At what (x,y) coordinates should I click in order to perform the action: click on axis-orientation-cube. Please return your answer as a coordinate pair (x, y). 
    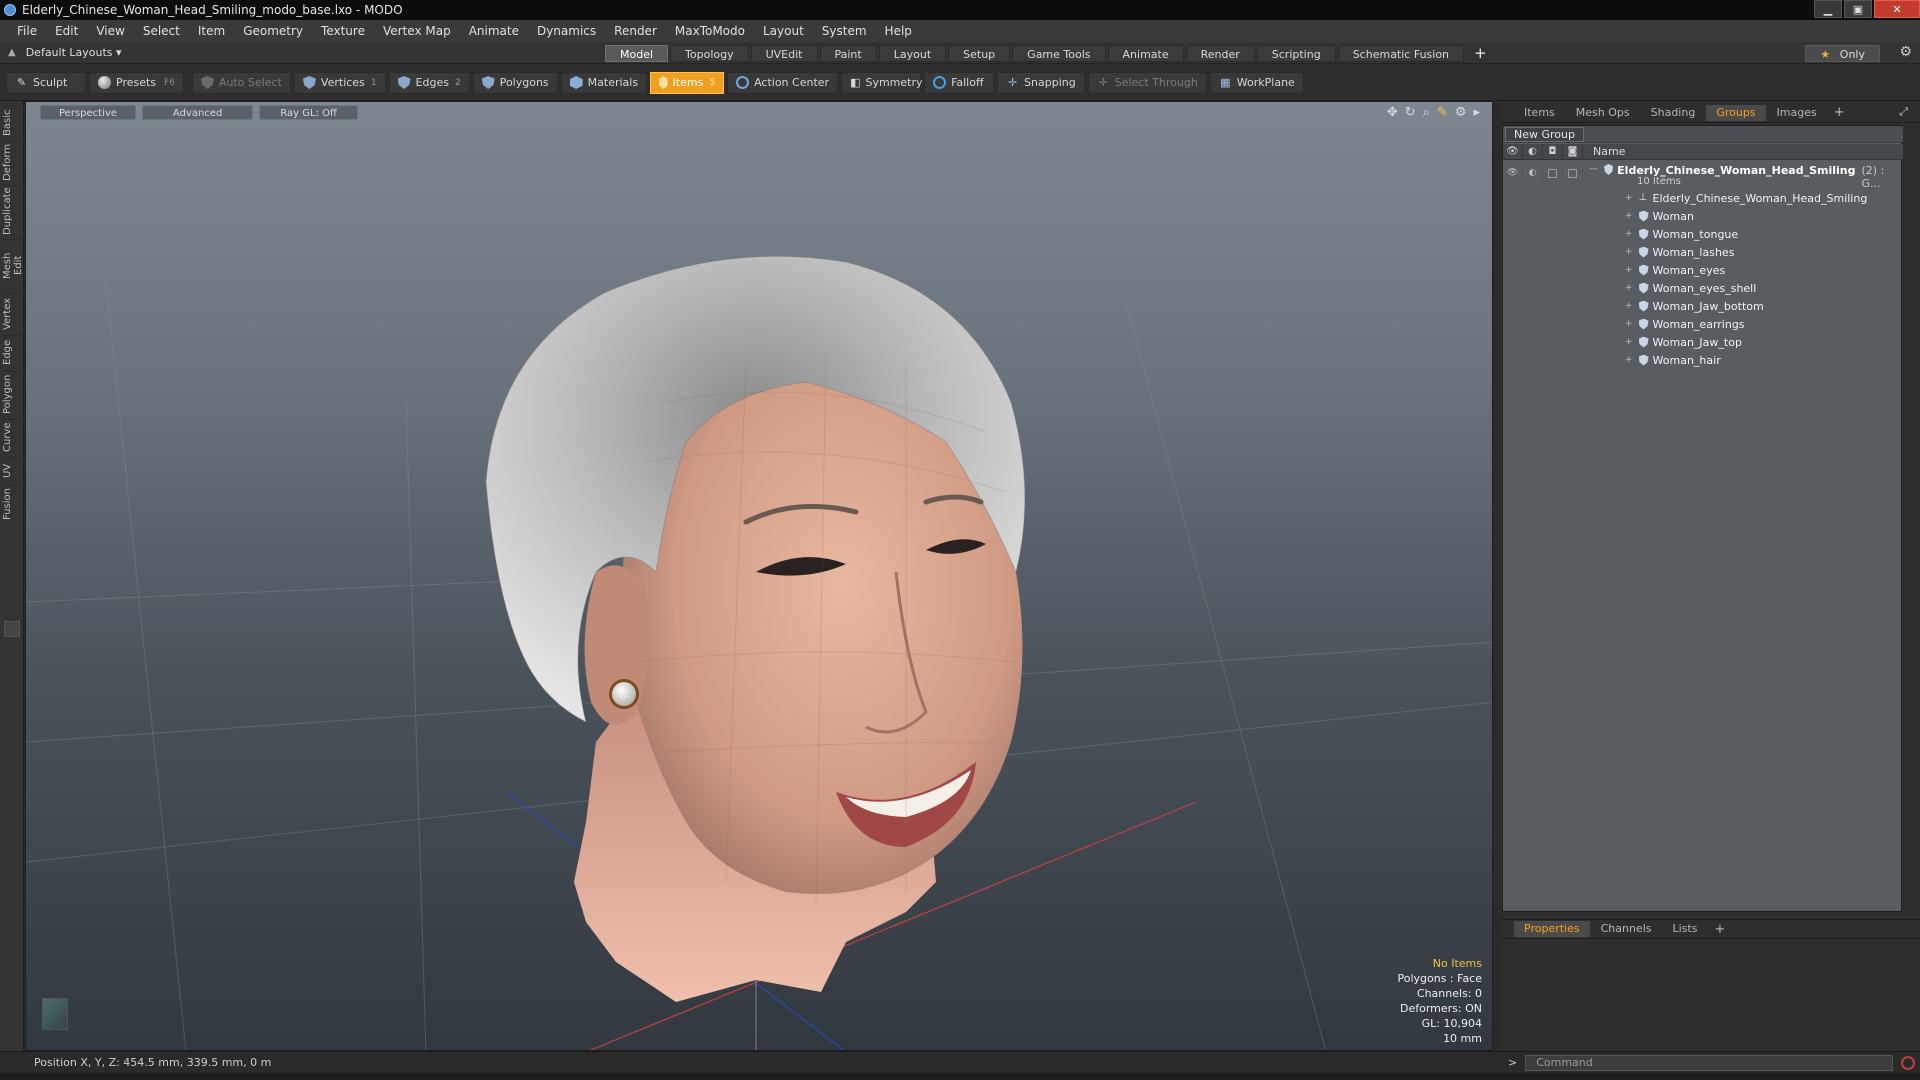
    Looking at the image, I should click on (55, 1014).